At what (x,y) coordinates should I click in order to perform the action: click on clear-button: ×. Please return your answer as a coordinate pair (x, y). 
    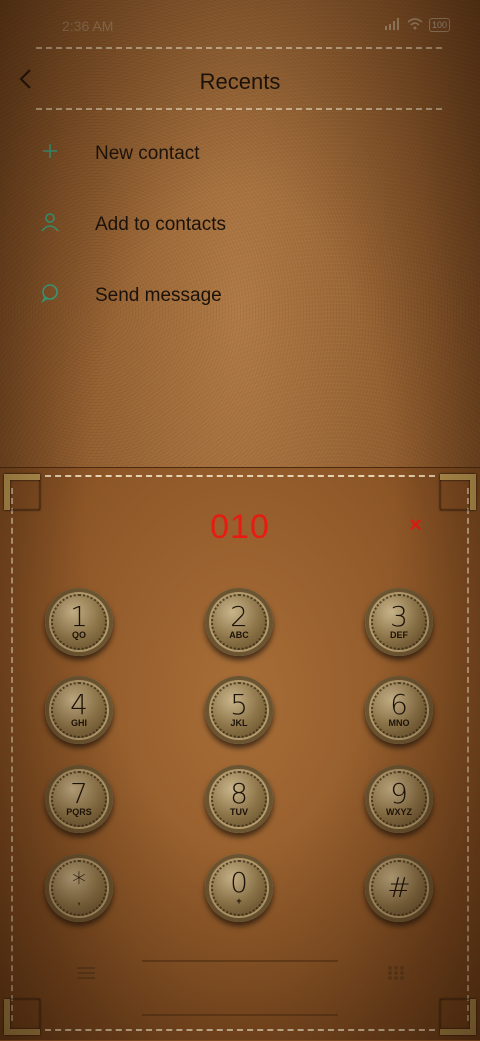
    Looking at the image, I should click on (415, 525).